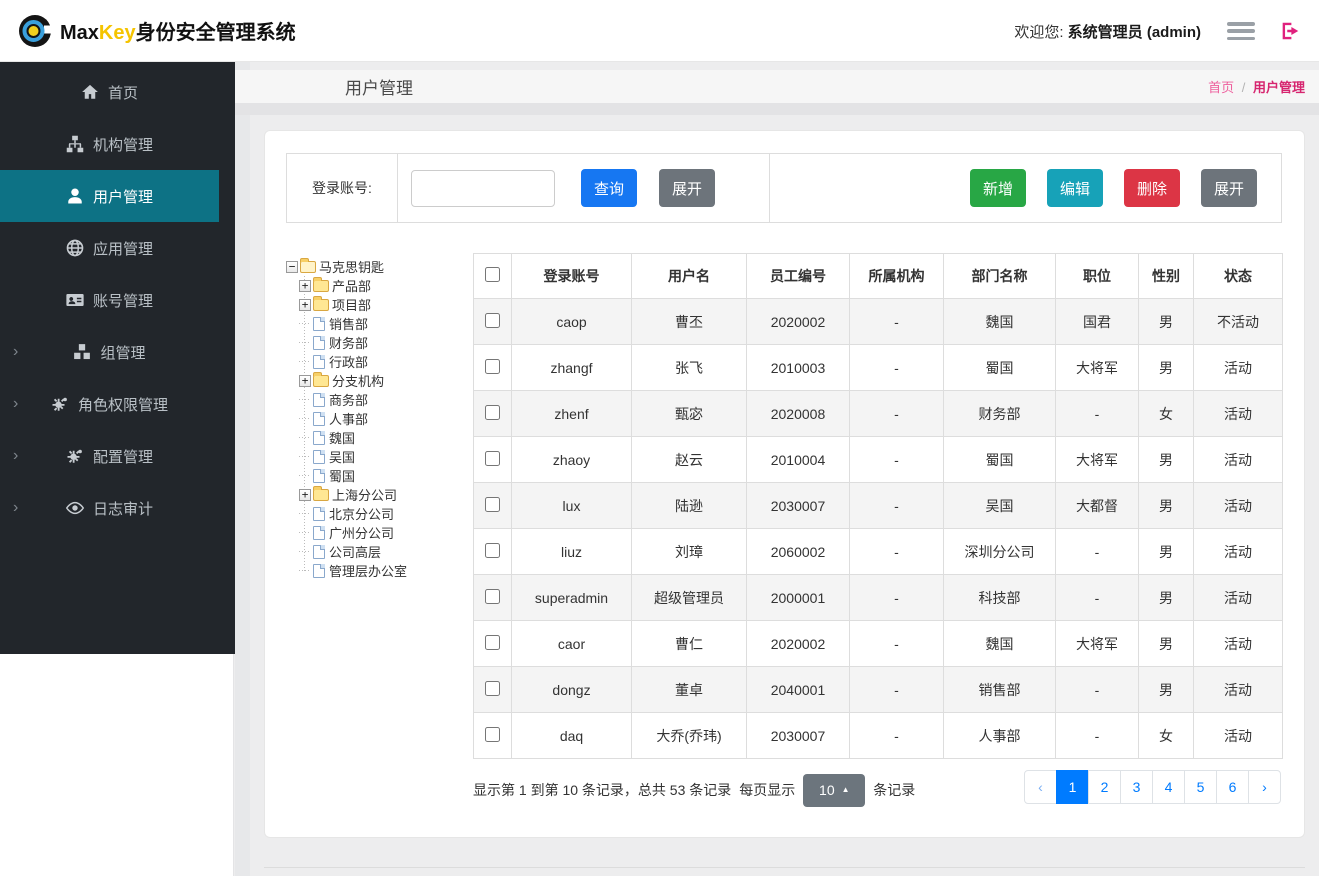 The width and height of the screenshot is (1319, 876). What do you see at coordinates (109, 144) in the screenshot?
I see `sidebar-item-sitemap: 机构管理` at bounding box center [109, 144].